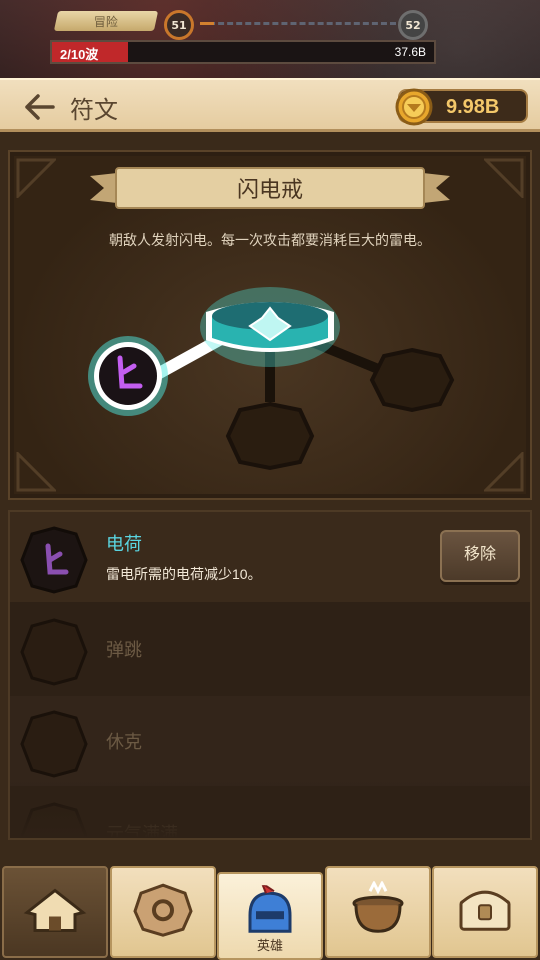 This screenshot has height=960, width=540. What do you see at coordinates (40, 107) in the screenshot?
I see `back-arrow-icon` at bounding box center [40, 107].